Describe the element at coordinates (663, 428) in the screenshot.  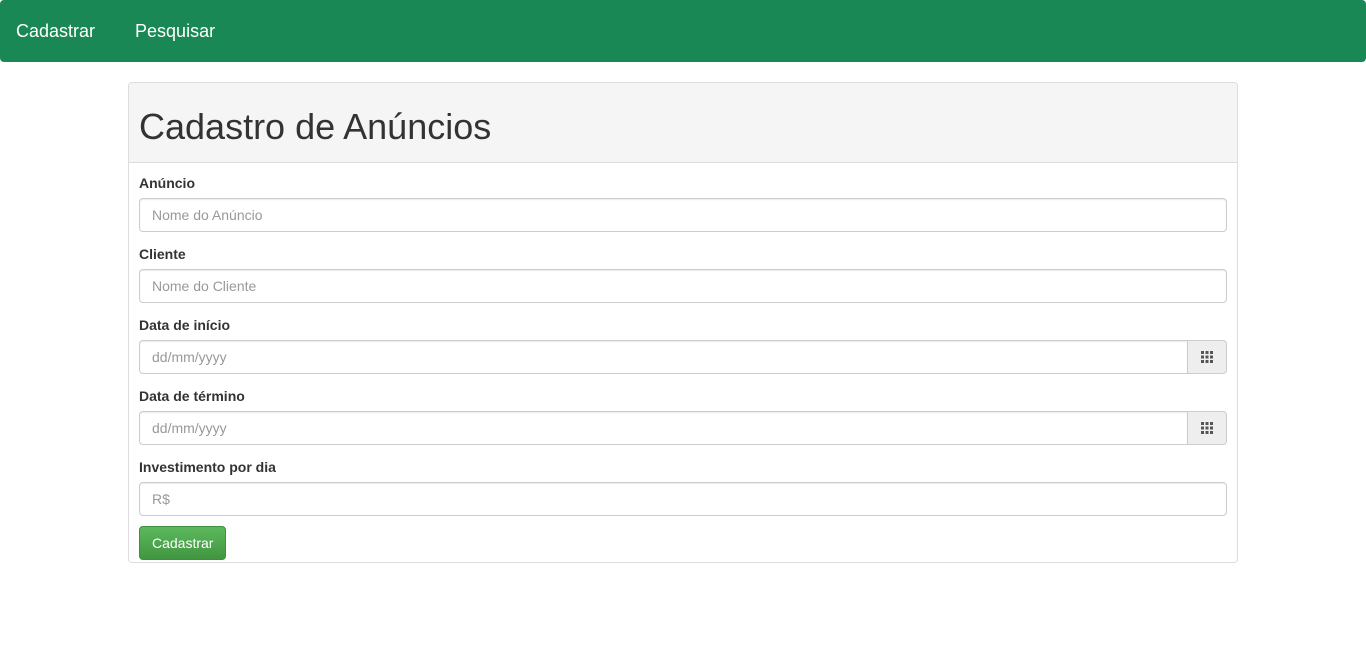
I see `data-termino-input` at that location.